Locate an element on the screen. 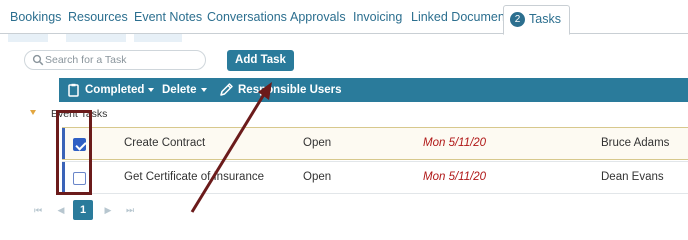 Image resolution: width=688 pixels, height=240 pixels. tasks-count-badge: 2 is located at coordinates (517, 19).